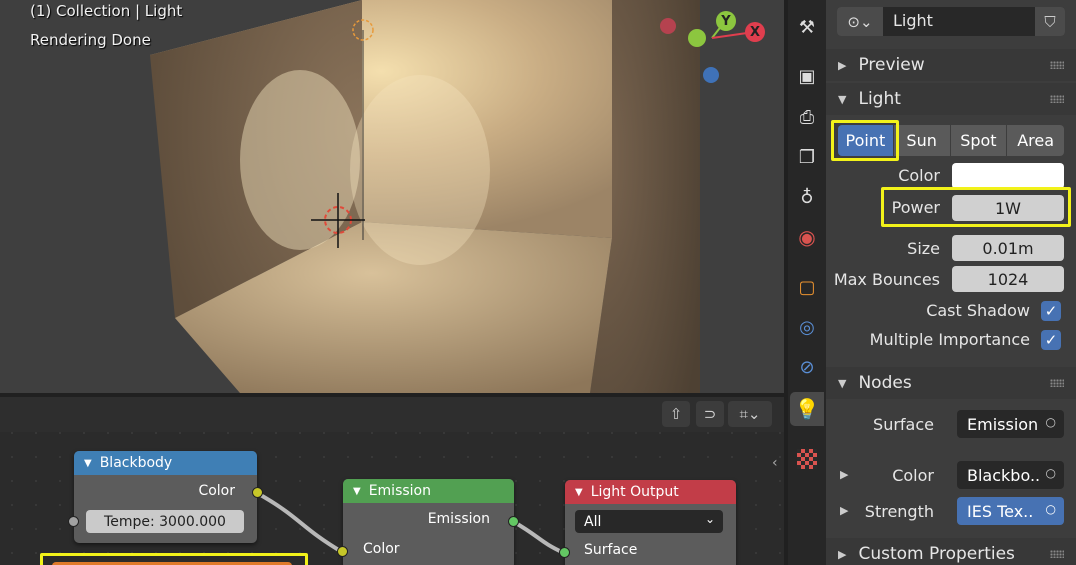 This screenshot has height=565, width=1076. Describe the element at coordinates (936, 554) in the screenshot. I see `custom-properties-panel-title: Custom Properties` at that location.